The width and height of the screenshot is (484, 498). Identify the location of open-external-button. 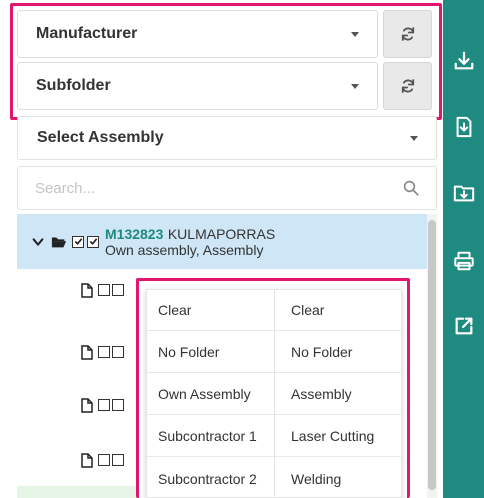
(463, 326).